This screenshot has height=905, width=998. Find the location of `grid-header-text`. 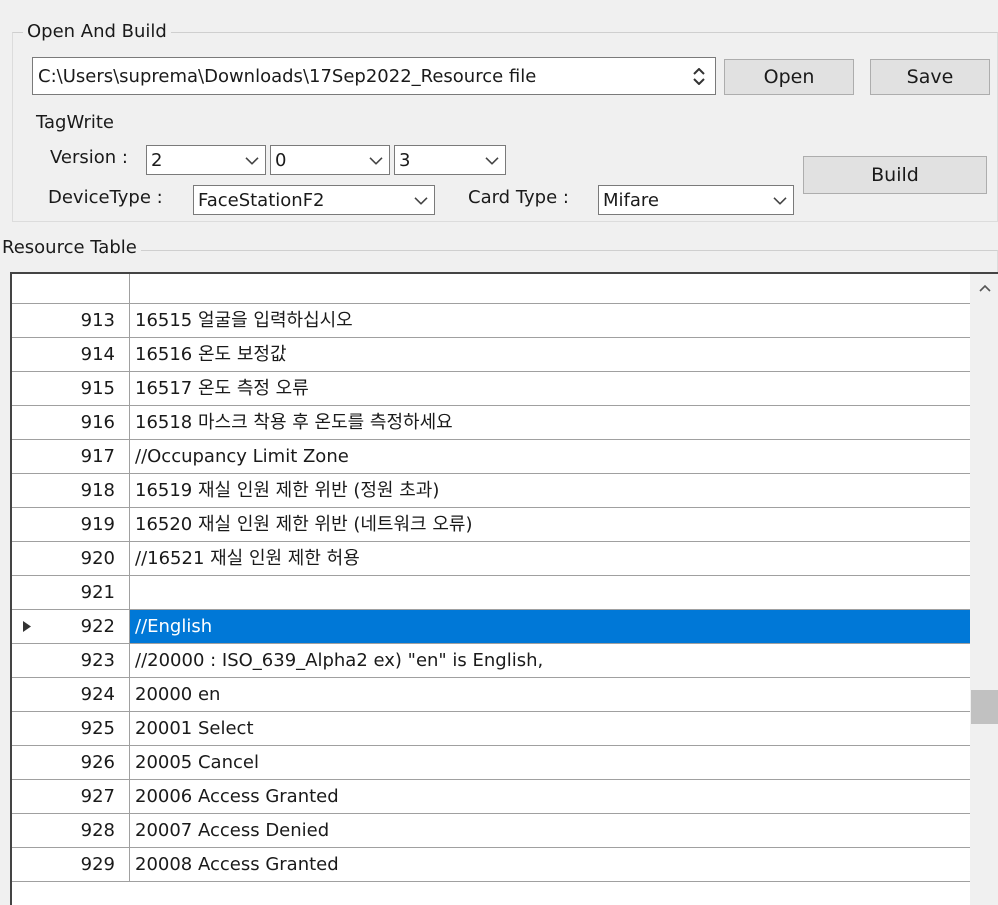

grid-header-text is located at coordinates (551, 288).